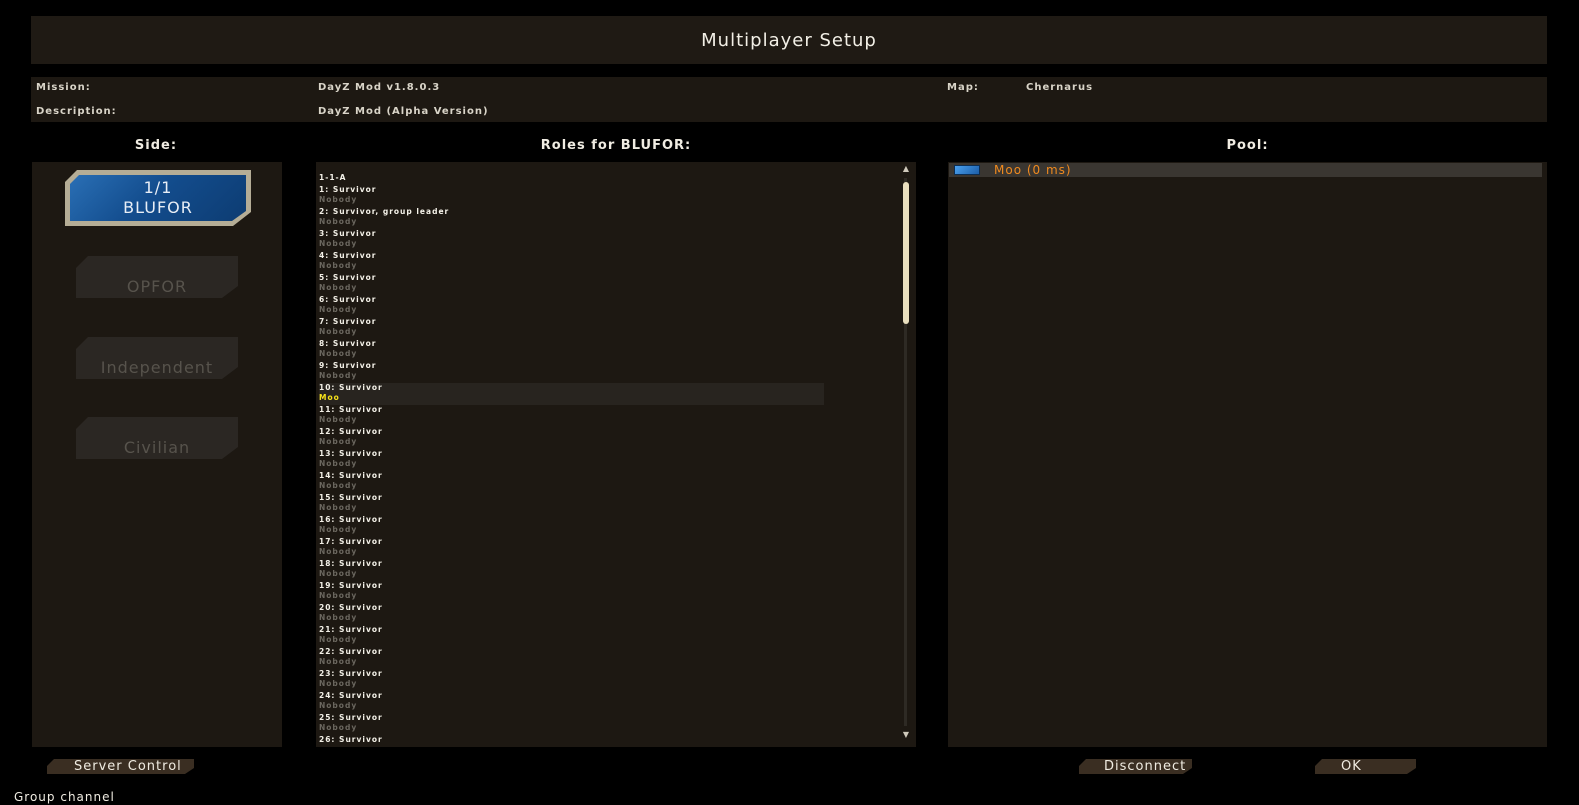 The image size is (1579, 805). What do you see at coordinates (611, 636) in the screenshot?
I see `role-slot: 21: Survivor Nobody` at bounding box center [611, 636].